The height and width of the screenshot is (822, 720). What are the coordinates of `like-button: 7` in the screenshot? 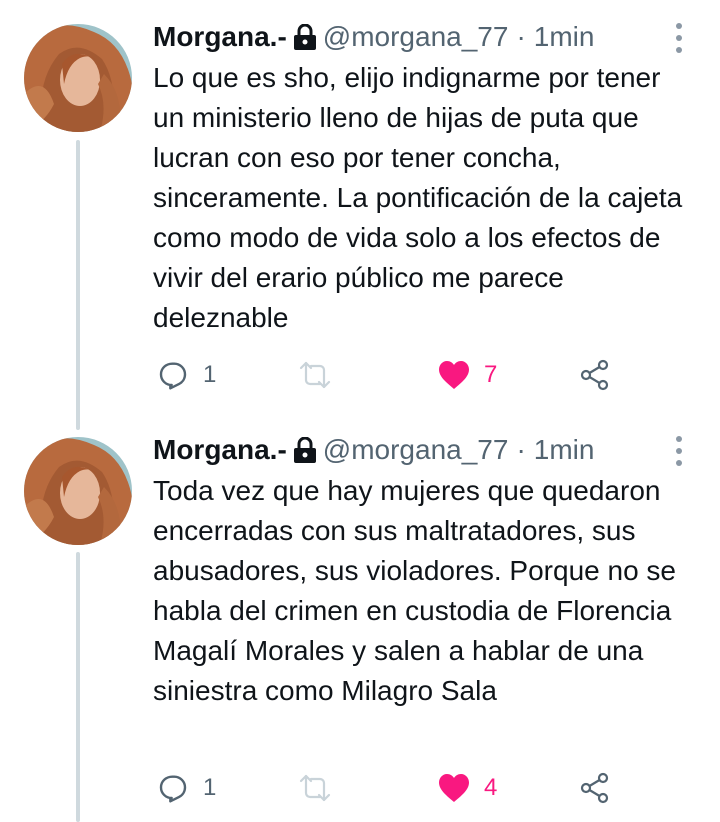 It's located at (467, 375).